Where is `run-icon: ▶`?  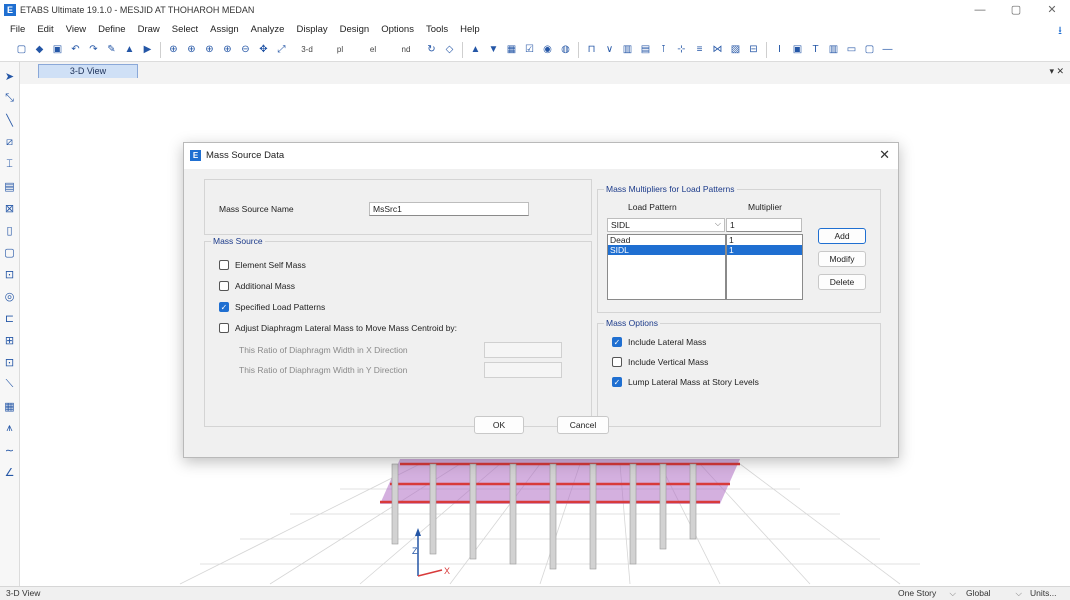
run-icon: ▶ is located at coordinates (147, 50).